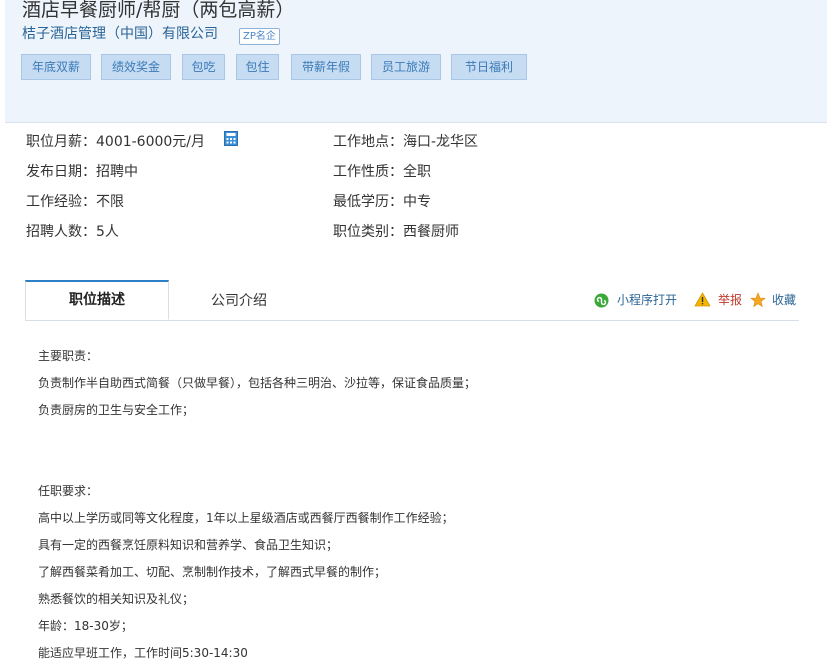 This screenshot has width=827, height=661. I want to click on calculator-icon, so click(231, 138).